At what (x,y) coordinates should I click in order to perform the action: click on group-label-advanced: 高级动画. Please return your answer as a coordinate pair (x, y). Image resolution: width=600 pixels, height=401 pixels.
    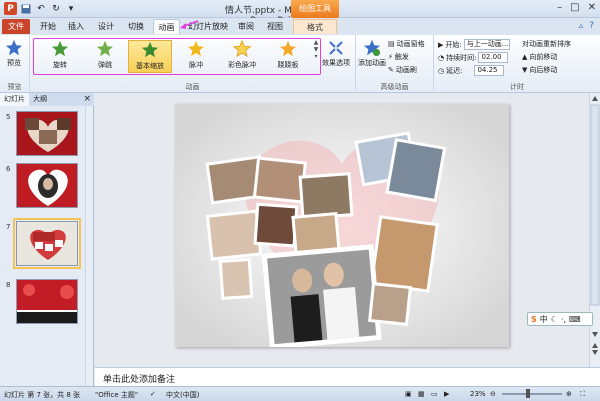
    Looking at the image, I should click on (394, 87).